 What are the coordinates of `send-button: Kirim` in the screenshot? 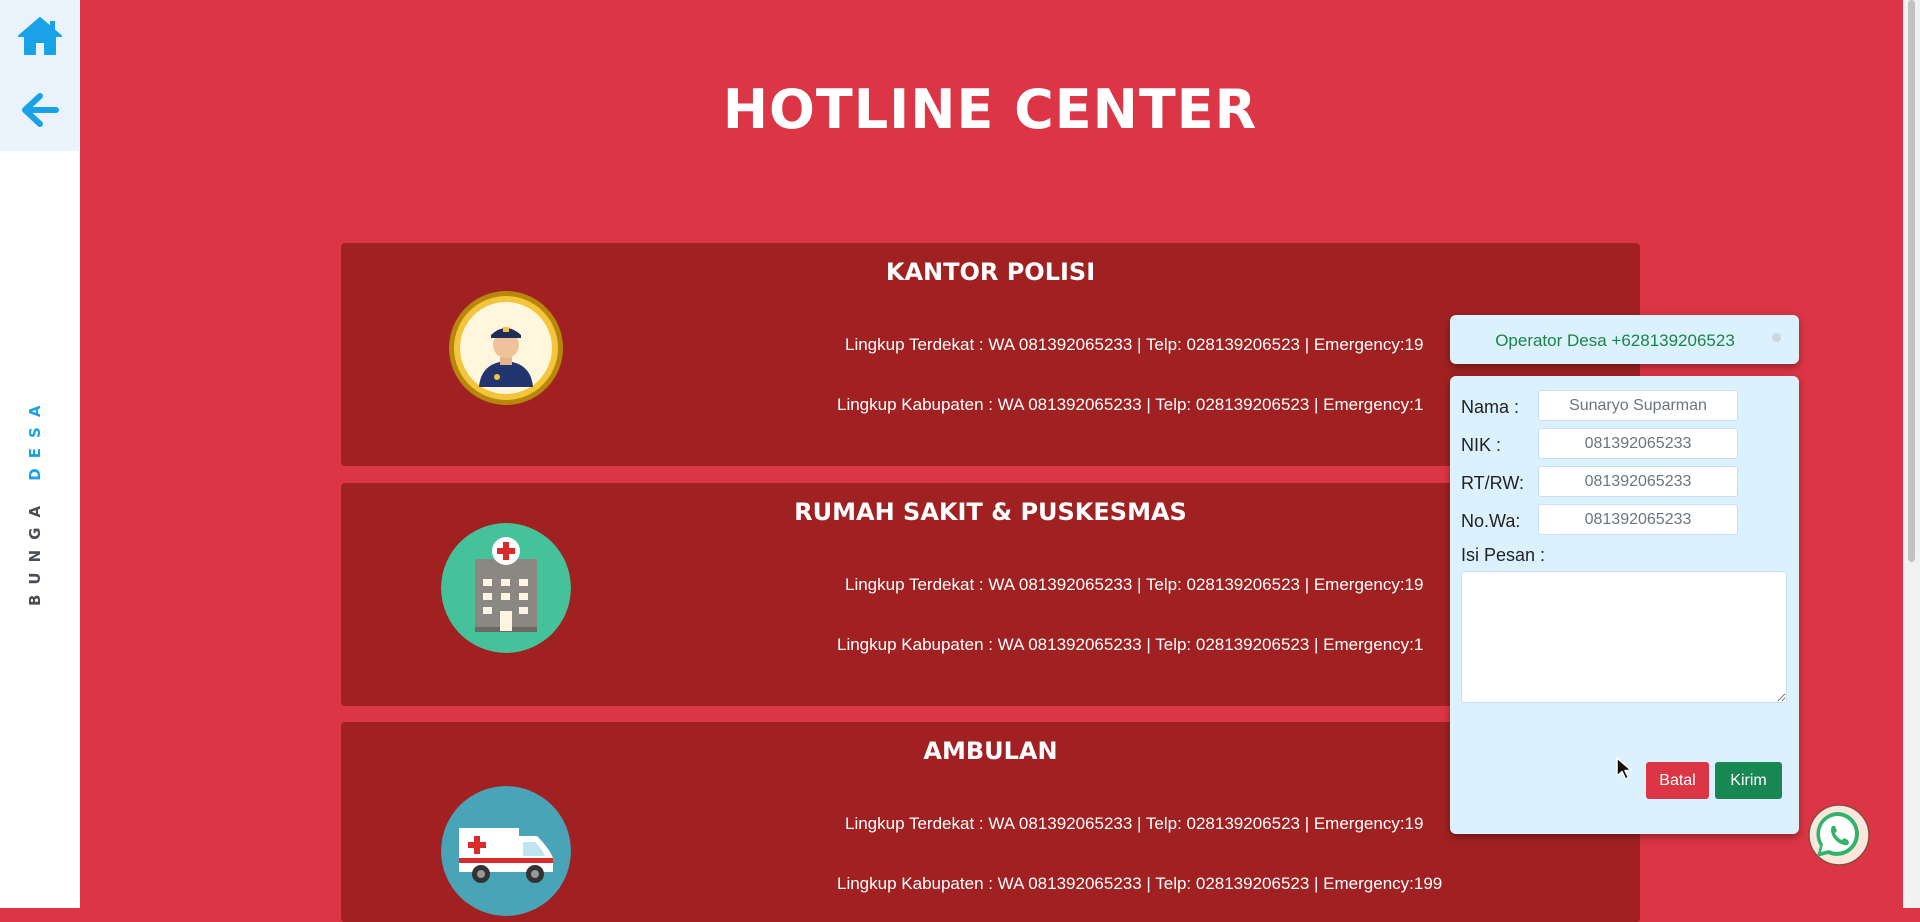 It's located at (1748, 780).